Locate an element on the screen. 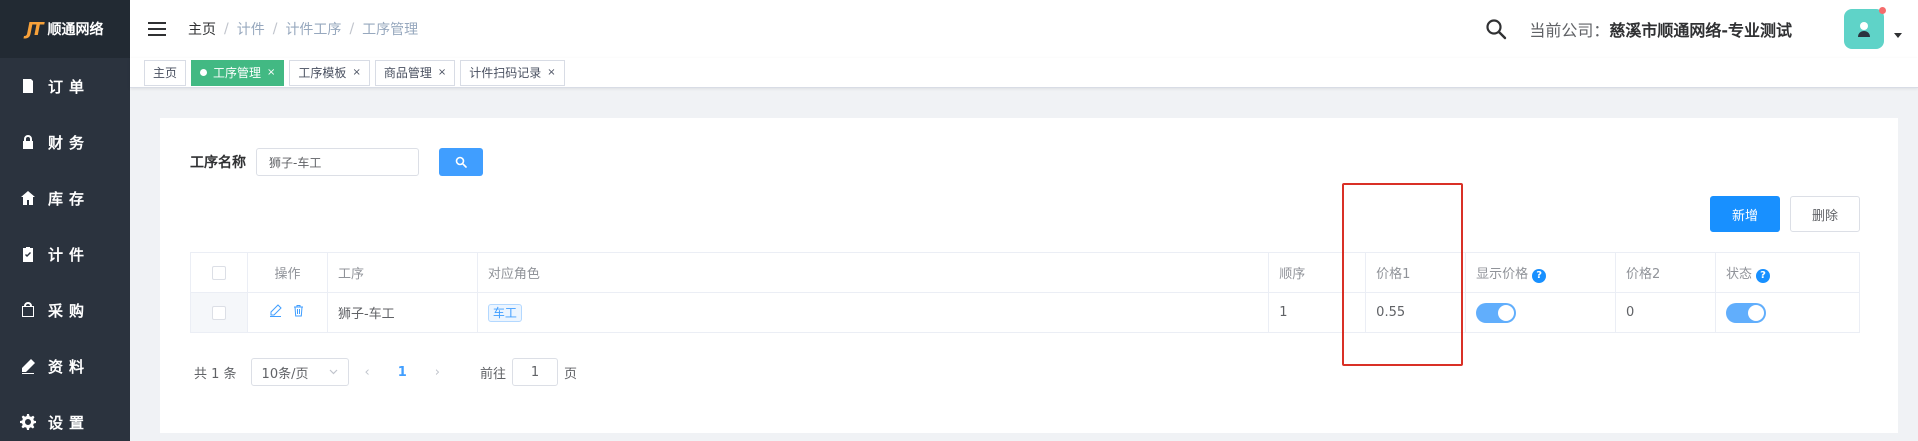 The width and height of the screenshot is (1918, 441). tab-process-management: 工序管理 × is located at coordinates (238, 72).